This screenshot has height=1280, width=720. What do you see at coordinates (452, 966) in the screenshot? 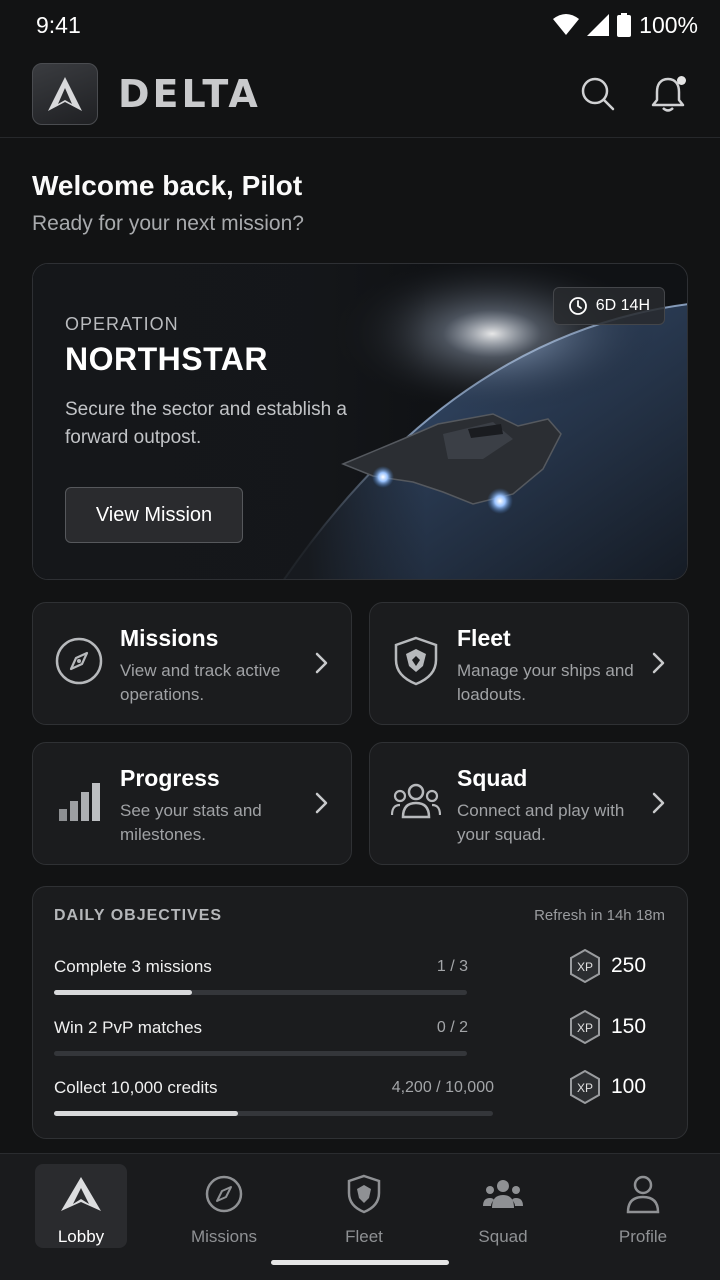
I see `objective-count: 1 / 3` at bounding box center [452, 966].